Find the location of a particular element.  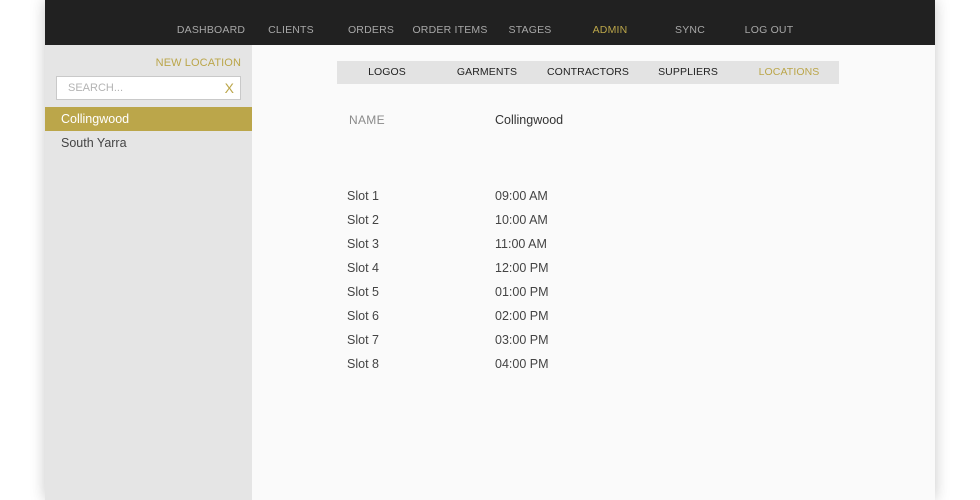

search-input is located at coordinates (142, 88).